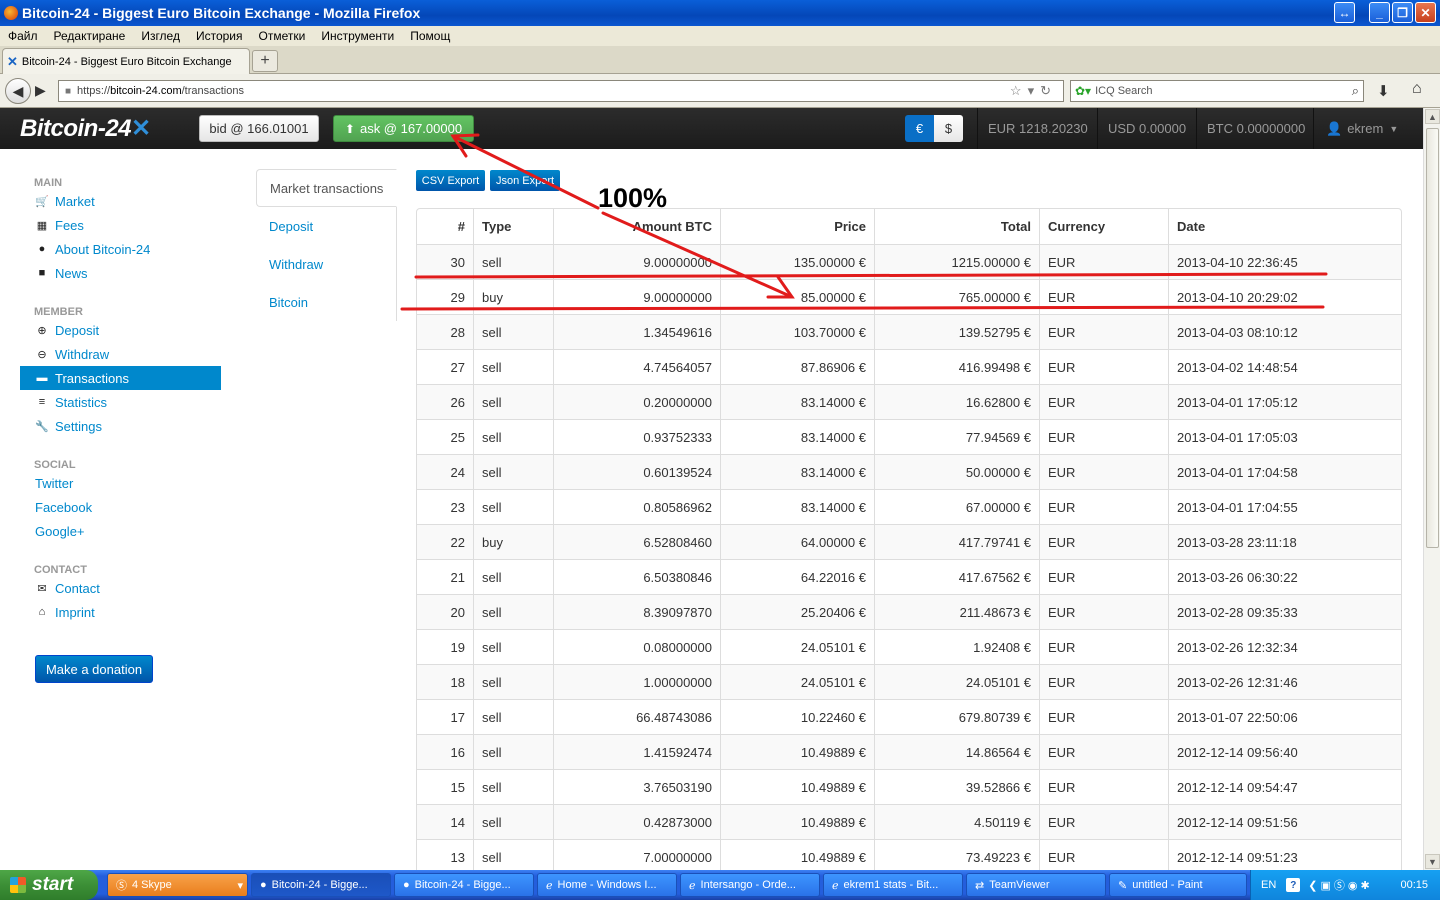  I want to click on settings-icon: ✱, so click(1367, 886).